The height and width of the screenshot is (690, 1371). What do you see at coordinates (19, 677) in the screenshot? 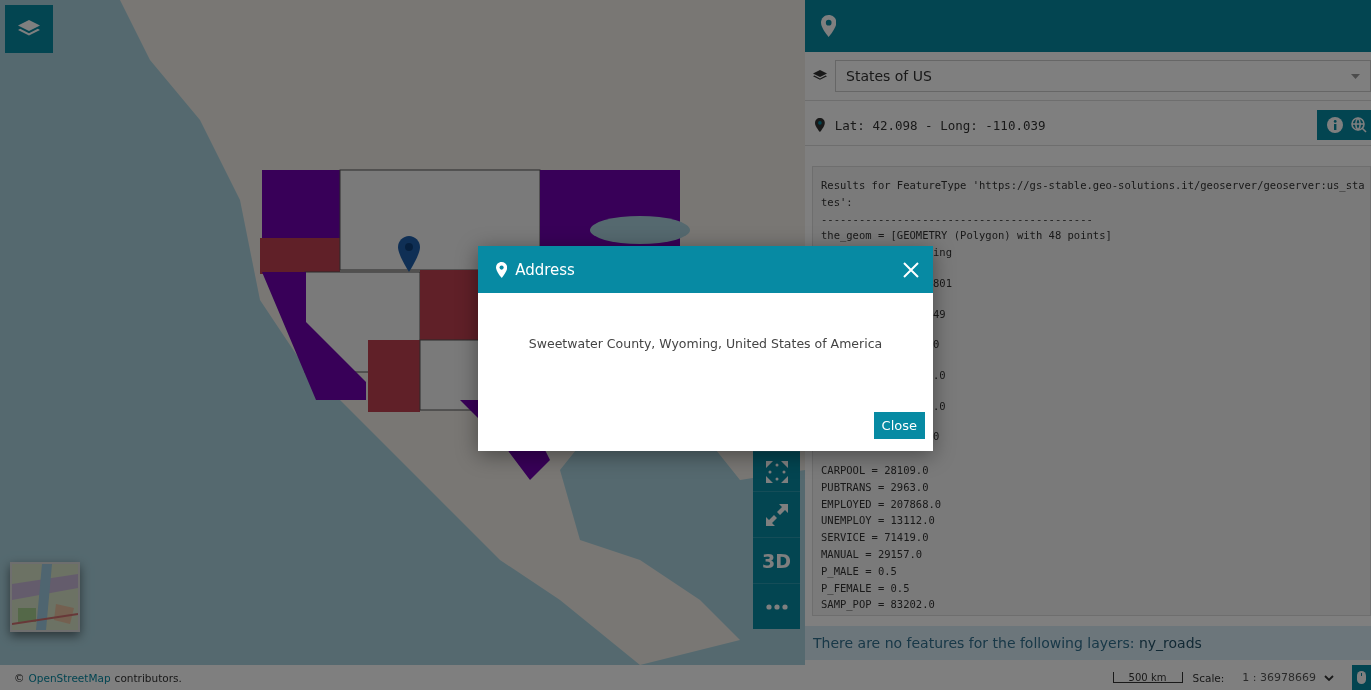
I see `copyright-text: ©` at bounding box center [19, 677].